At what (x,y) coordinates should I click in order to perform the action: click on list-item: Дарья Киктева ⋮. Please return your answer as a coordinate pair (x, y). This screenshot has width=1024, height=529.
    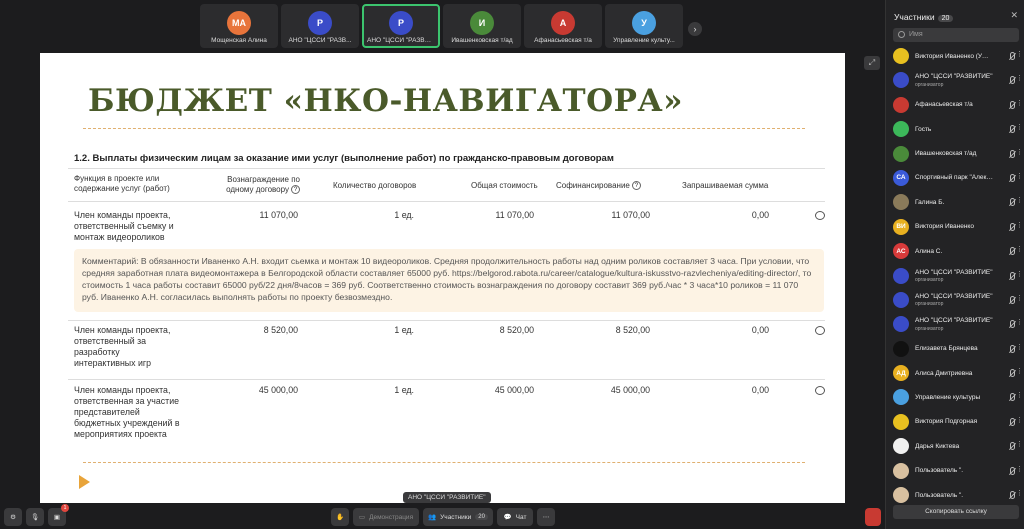
    Looking at the image, I should click on (955, 446).